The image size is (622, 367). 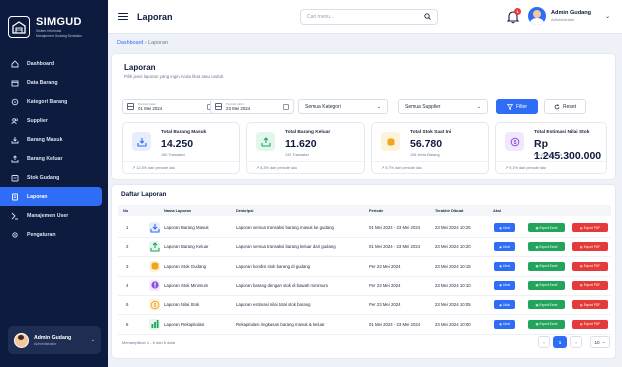 What do you see at coordinates (51, 158) in the screenshot?
I see `sidebar-item-barang-keluar: Barang Keluar` at bounding box center [51, 158].